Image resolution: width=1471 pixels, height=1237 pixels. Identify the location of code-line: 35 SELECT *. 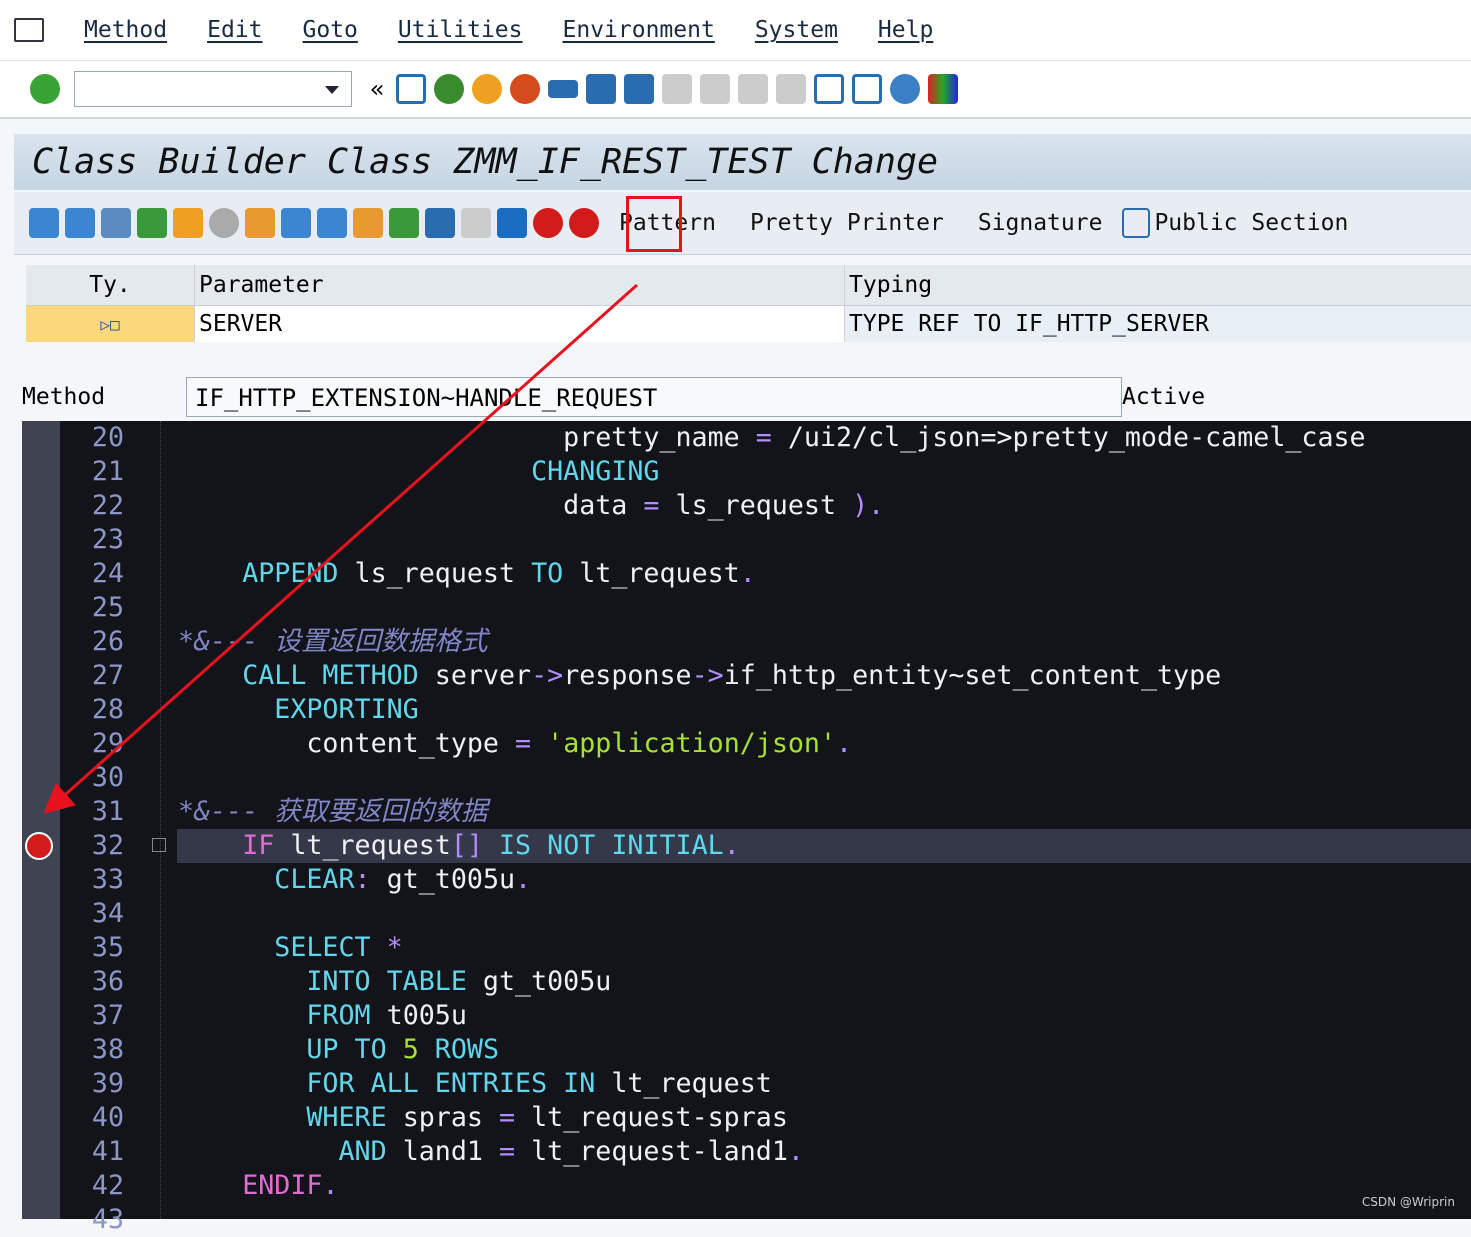
(746, 948).